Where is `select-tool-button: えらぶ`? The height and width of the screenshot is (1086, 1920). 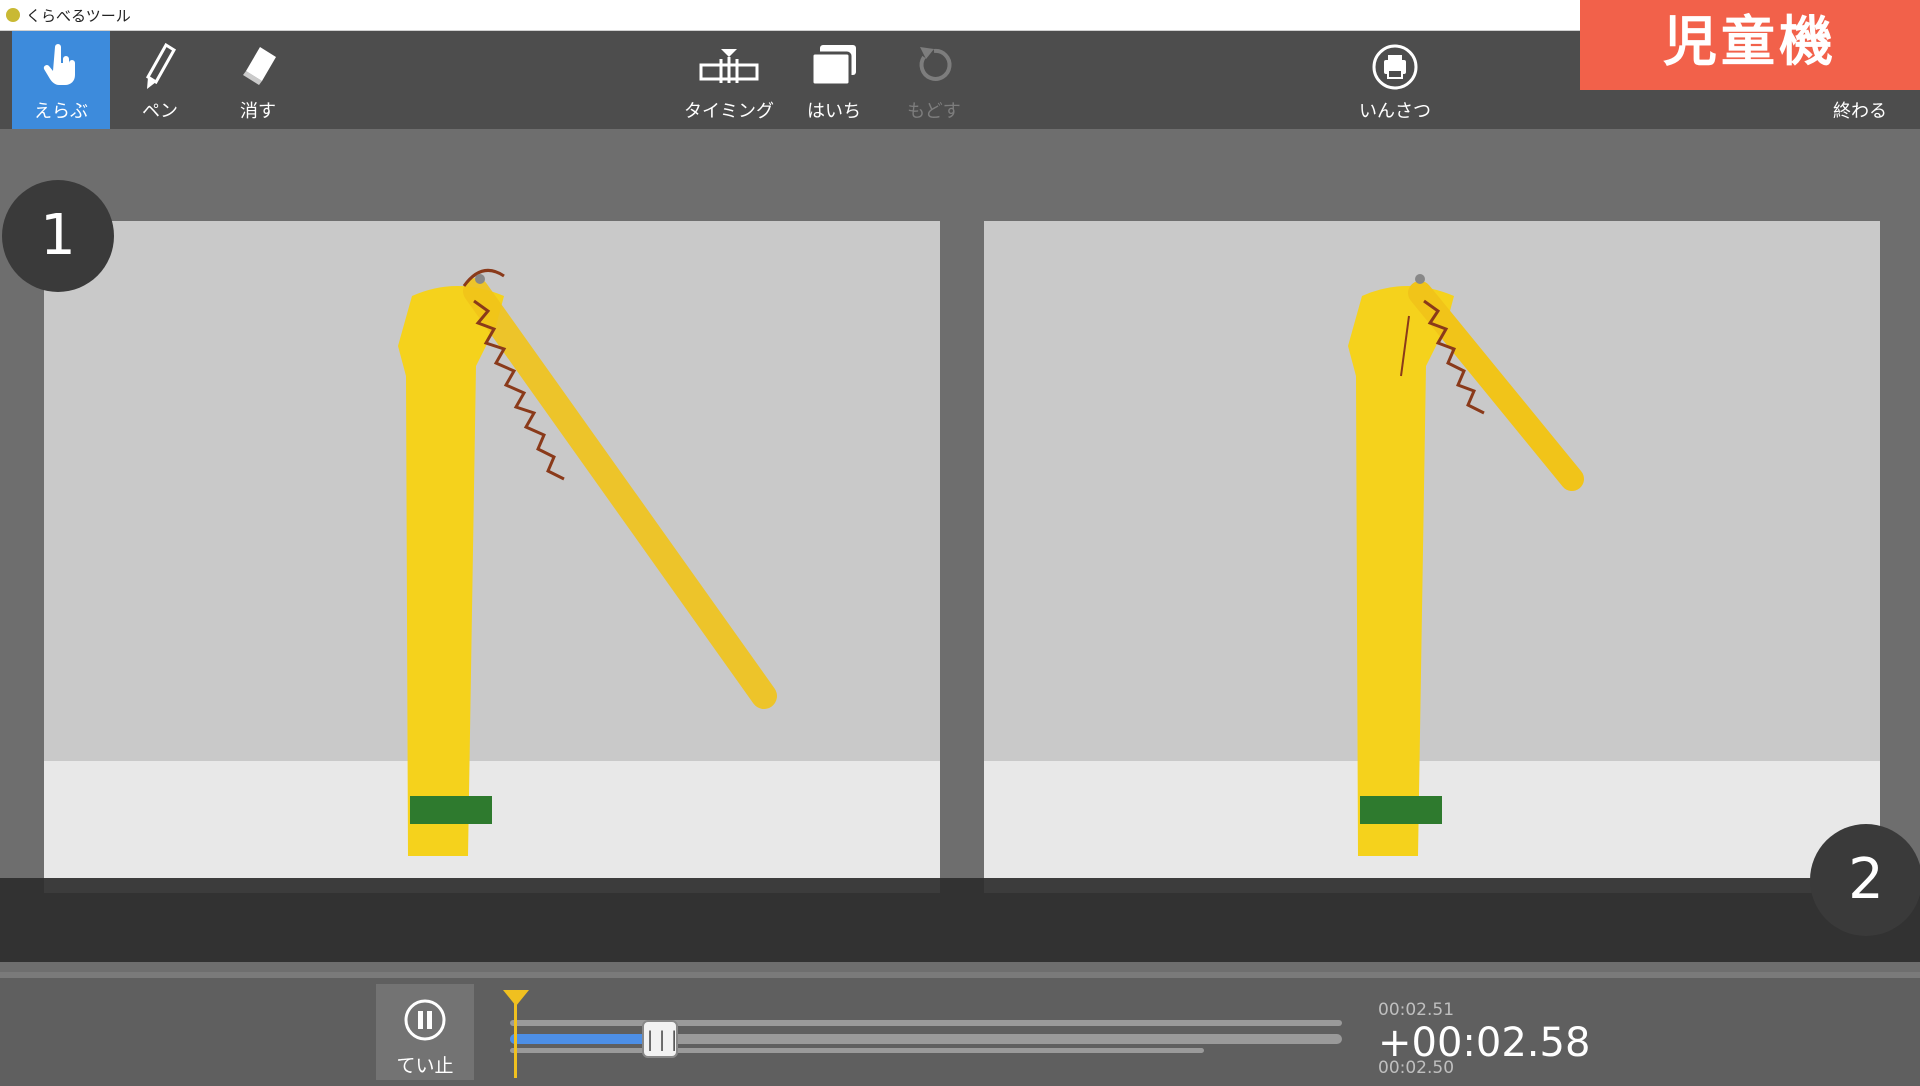
select-tool-button: えらぶ is located at coordinates (61, 80).